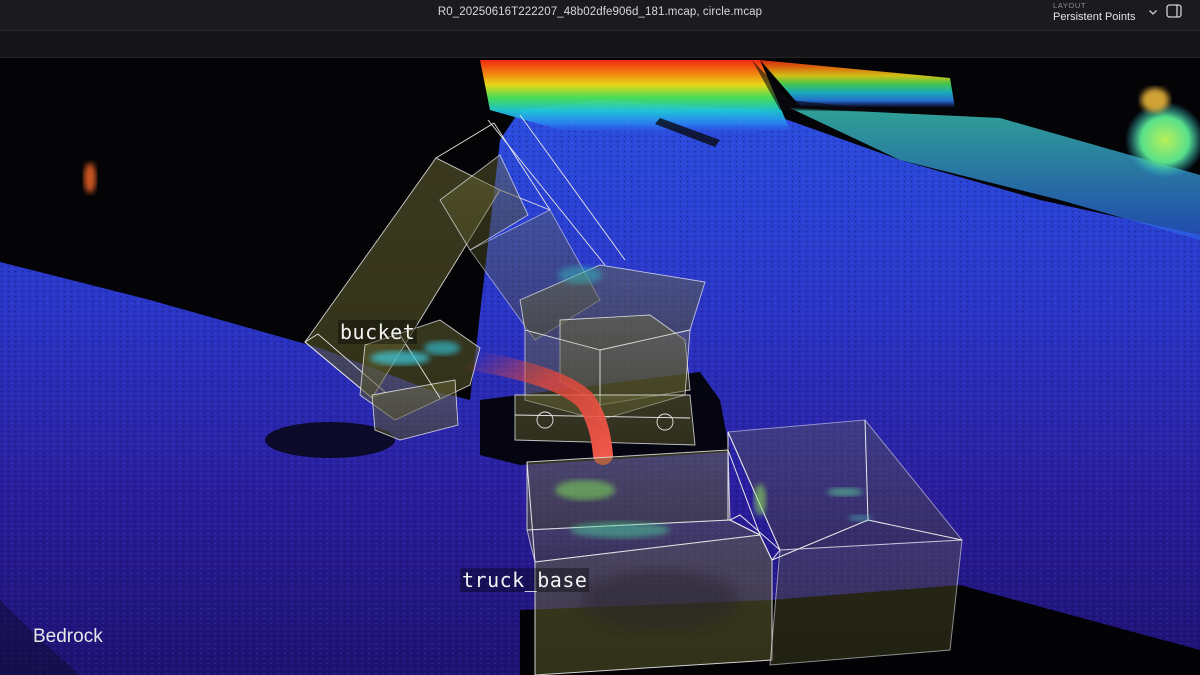 The width and height of the screenshot is (1200, 675). I want to click on layout-caption: LAYOUT, so click(1070, 5).